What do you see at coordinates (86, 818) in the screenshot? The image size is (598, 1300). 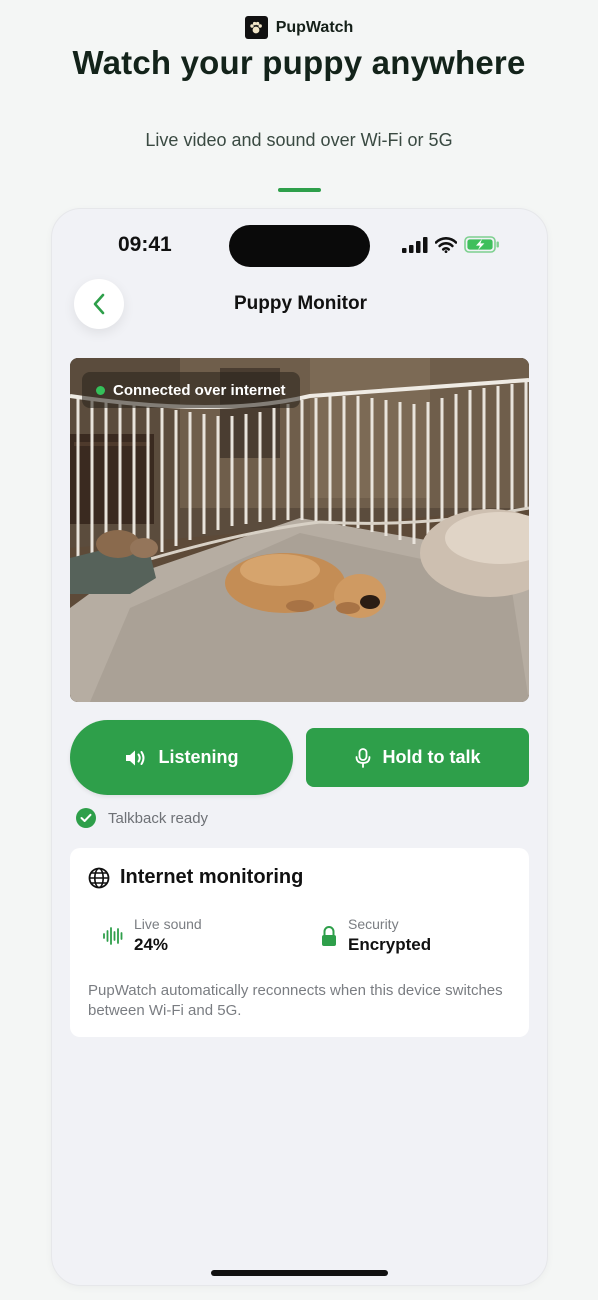 I see `check-circle-icon` at bounding box center [86, 818].